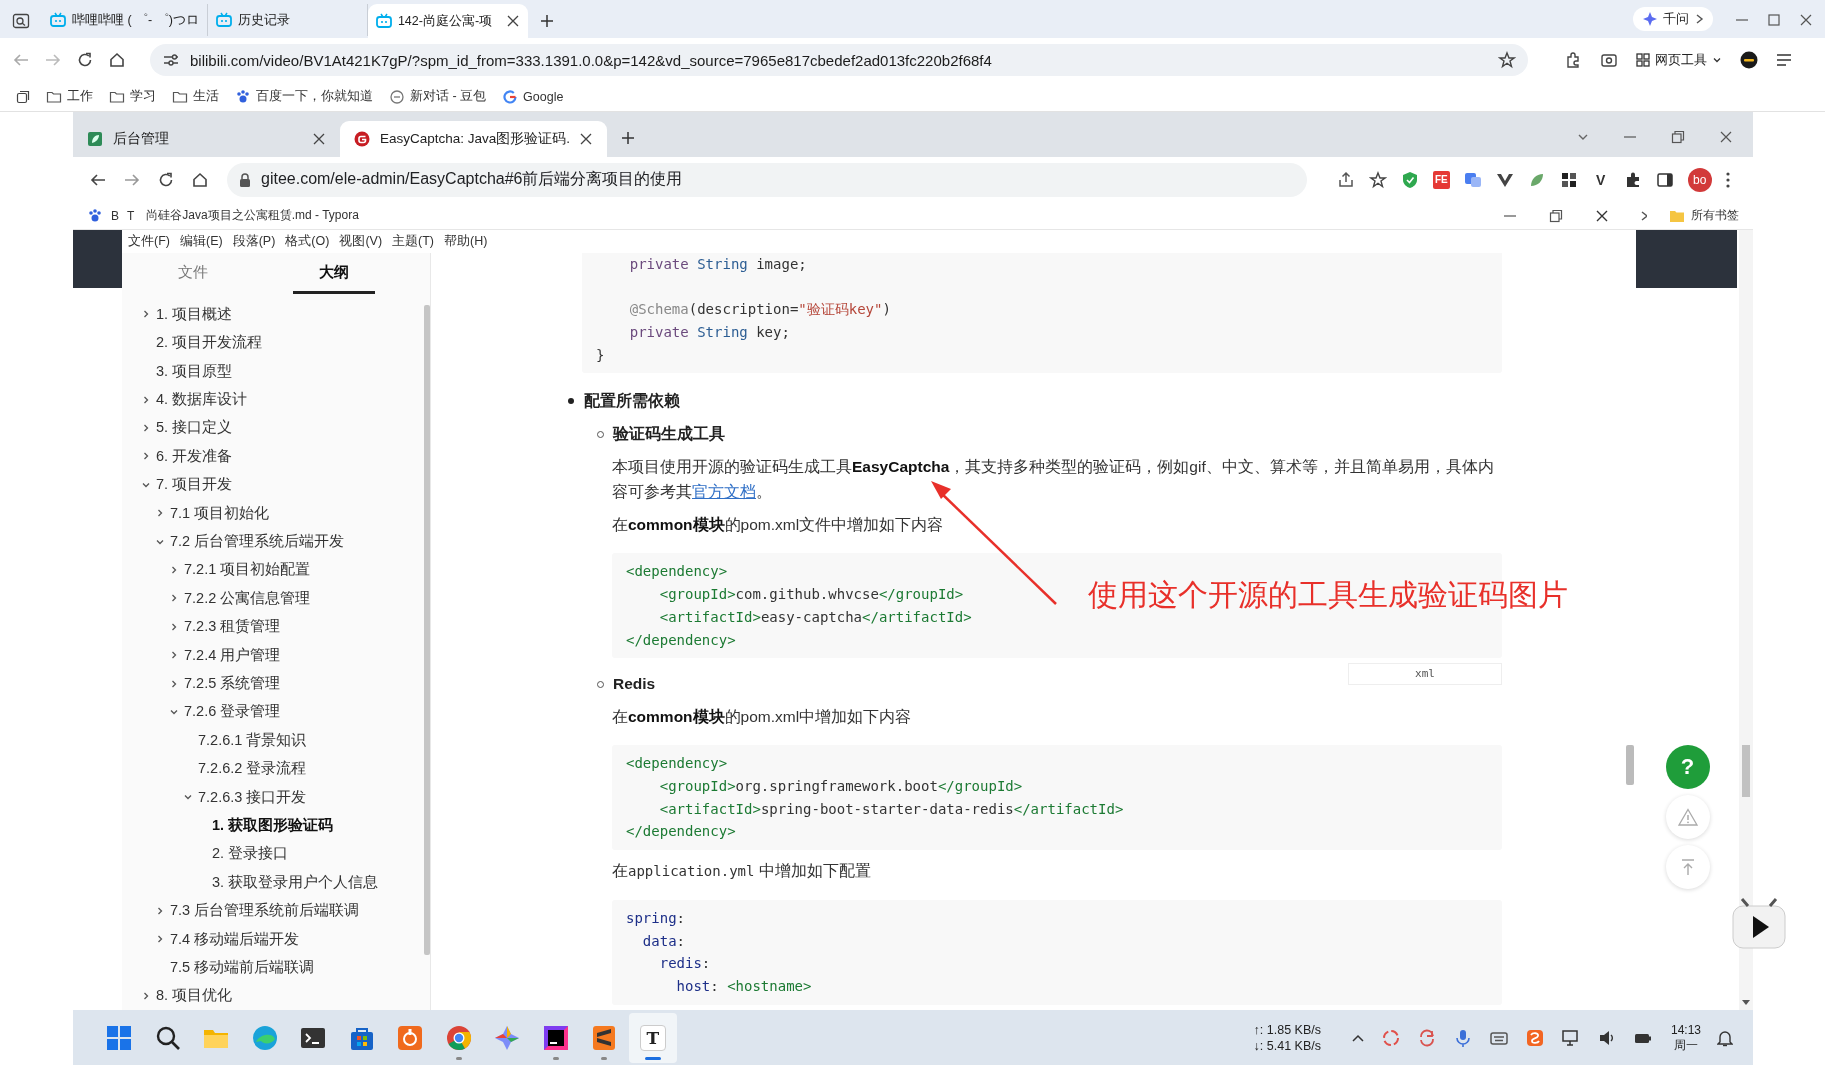 Image resolution: width=1825 pixels, height=1065 pixels. What do you see at coordinates (304, 96) in the screenshot?
I see `bookmark: 百度一下，你就知道` at bounding box center [304, 96].